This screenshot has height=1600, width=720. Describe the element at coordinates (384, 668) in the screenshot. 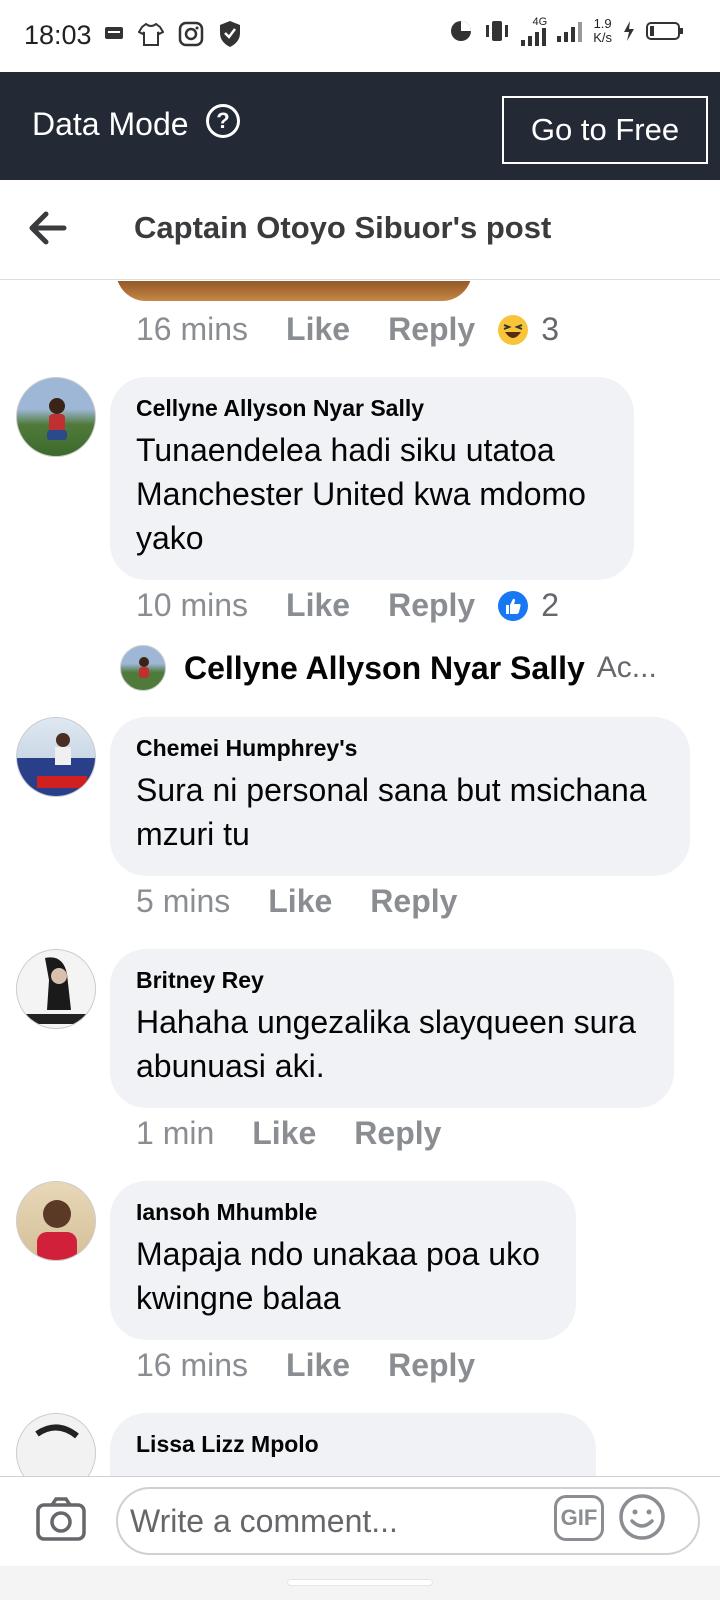

I see `reply-author: Cellyne Allyson Nyar Sally` at that location.